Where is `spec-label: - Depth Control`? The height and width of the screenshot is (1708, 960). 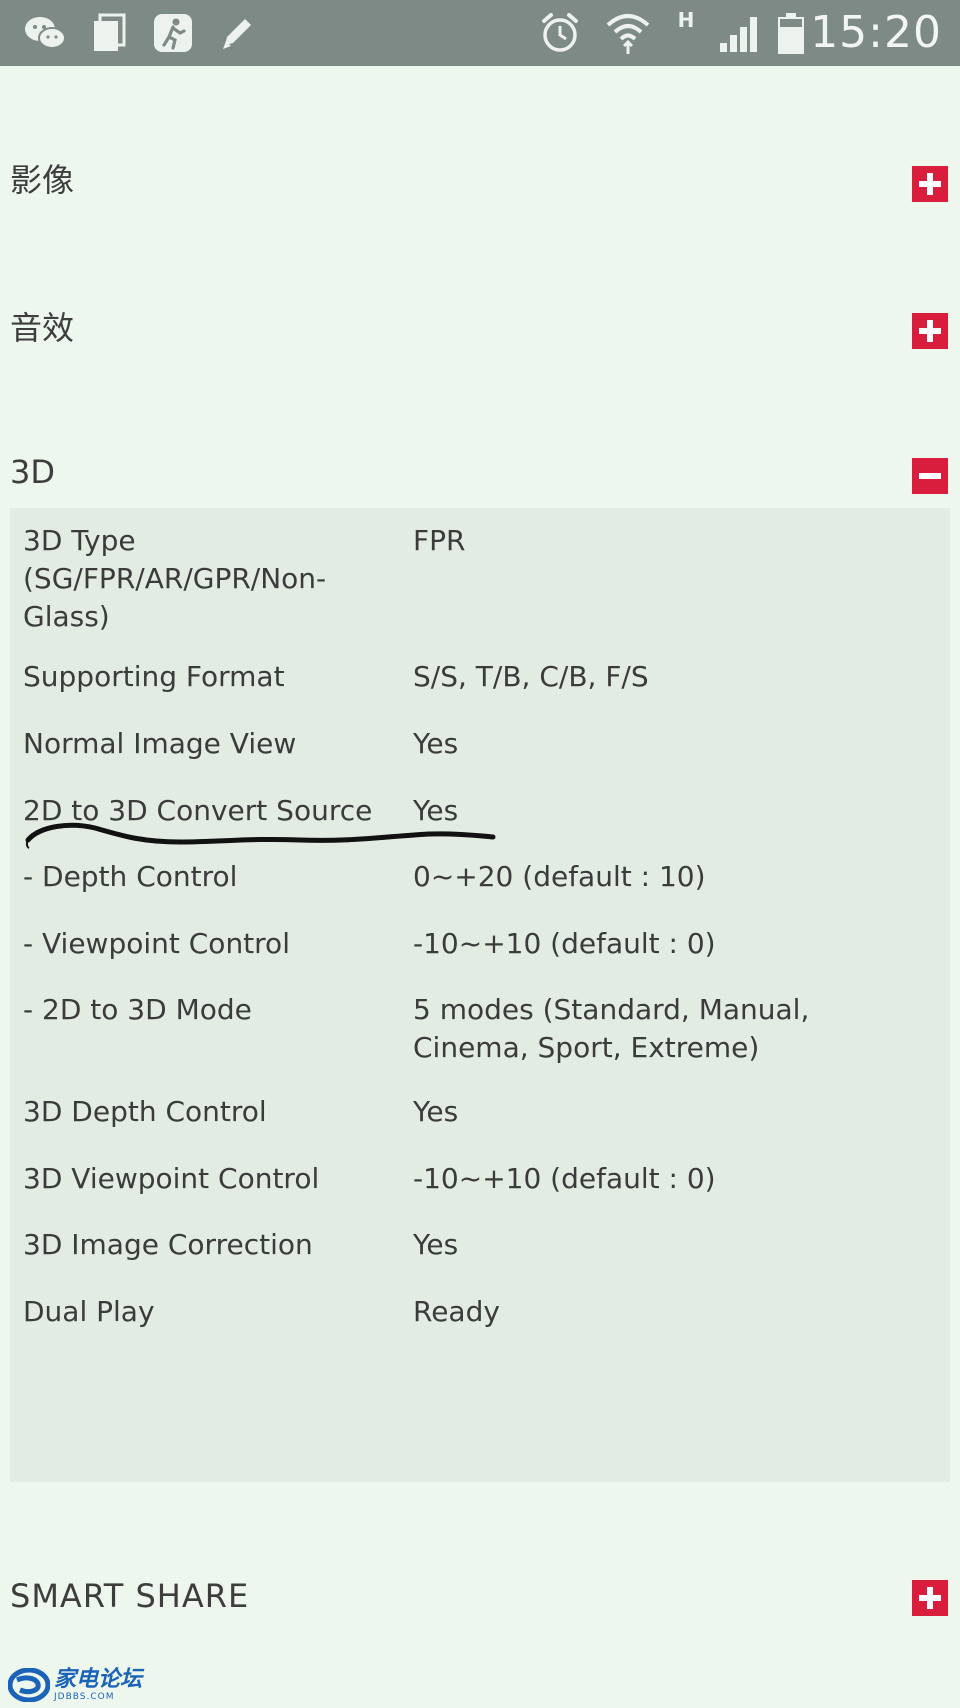
spec-label: - Depth Control is located at coordinates (130, 876).